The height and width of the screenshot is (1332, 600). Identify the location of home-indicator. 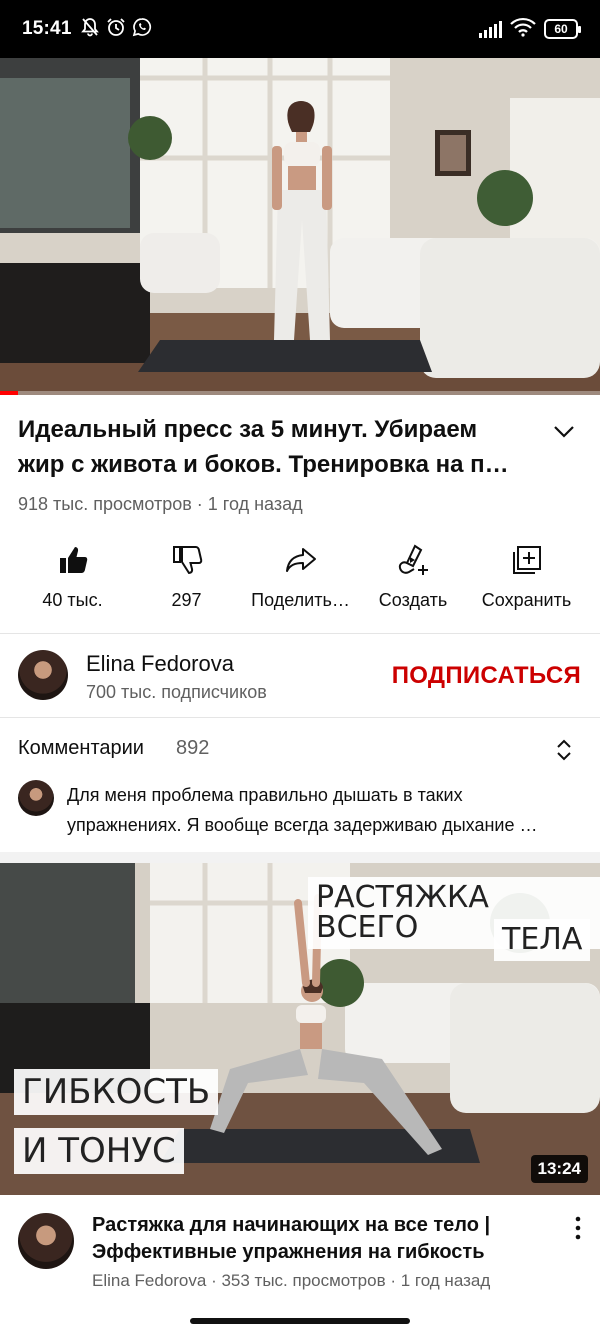
(300, 1321).